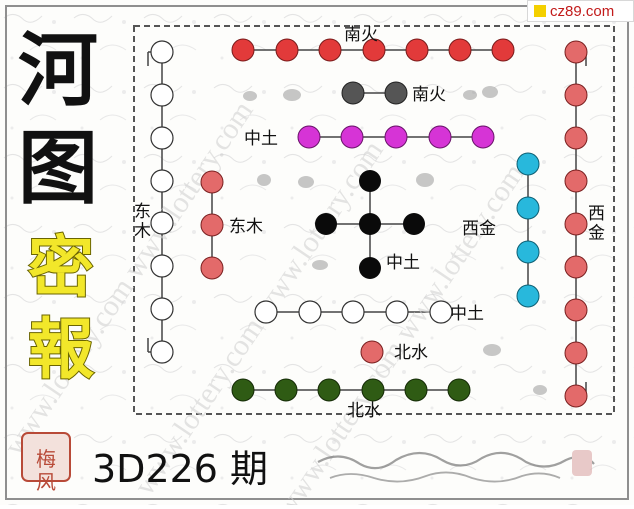  I want to click on footer-issue: 3D226 期, so click(180, 469).